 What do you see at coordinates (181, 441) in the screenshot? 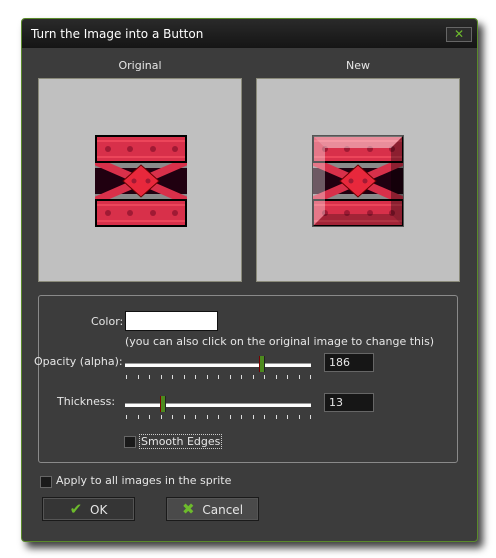
I see `smooth-edges-label: Smooth Edges` at bounding box center [181, 441].